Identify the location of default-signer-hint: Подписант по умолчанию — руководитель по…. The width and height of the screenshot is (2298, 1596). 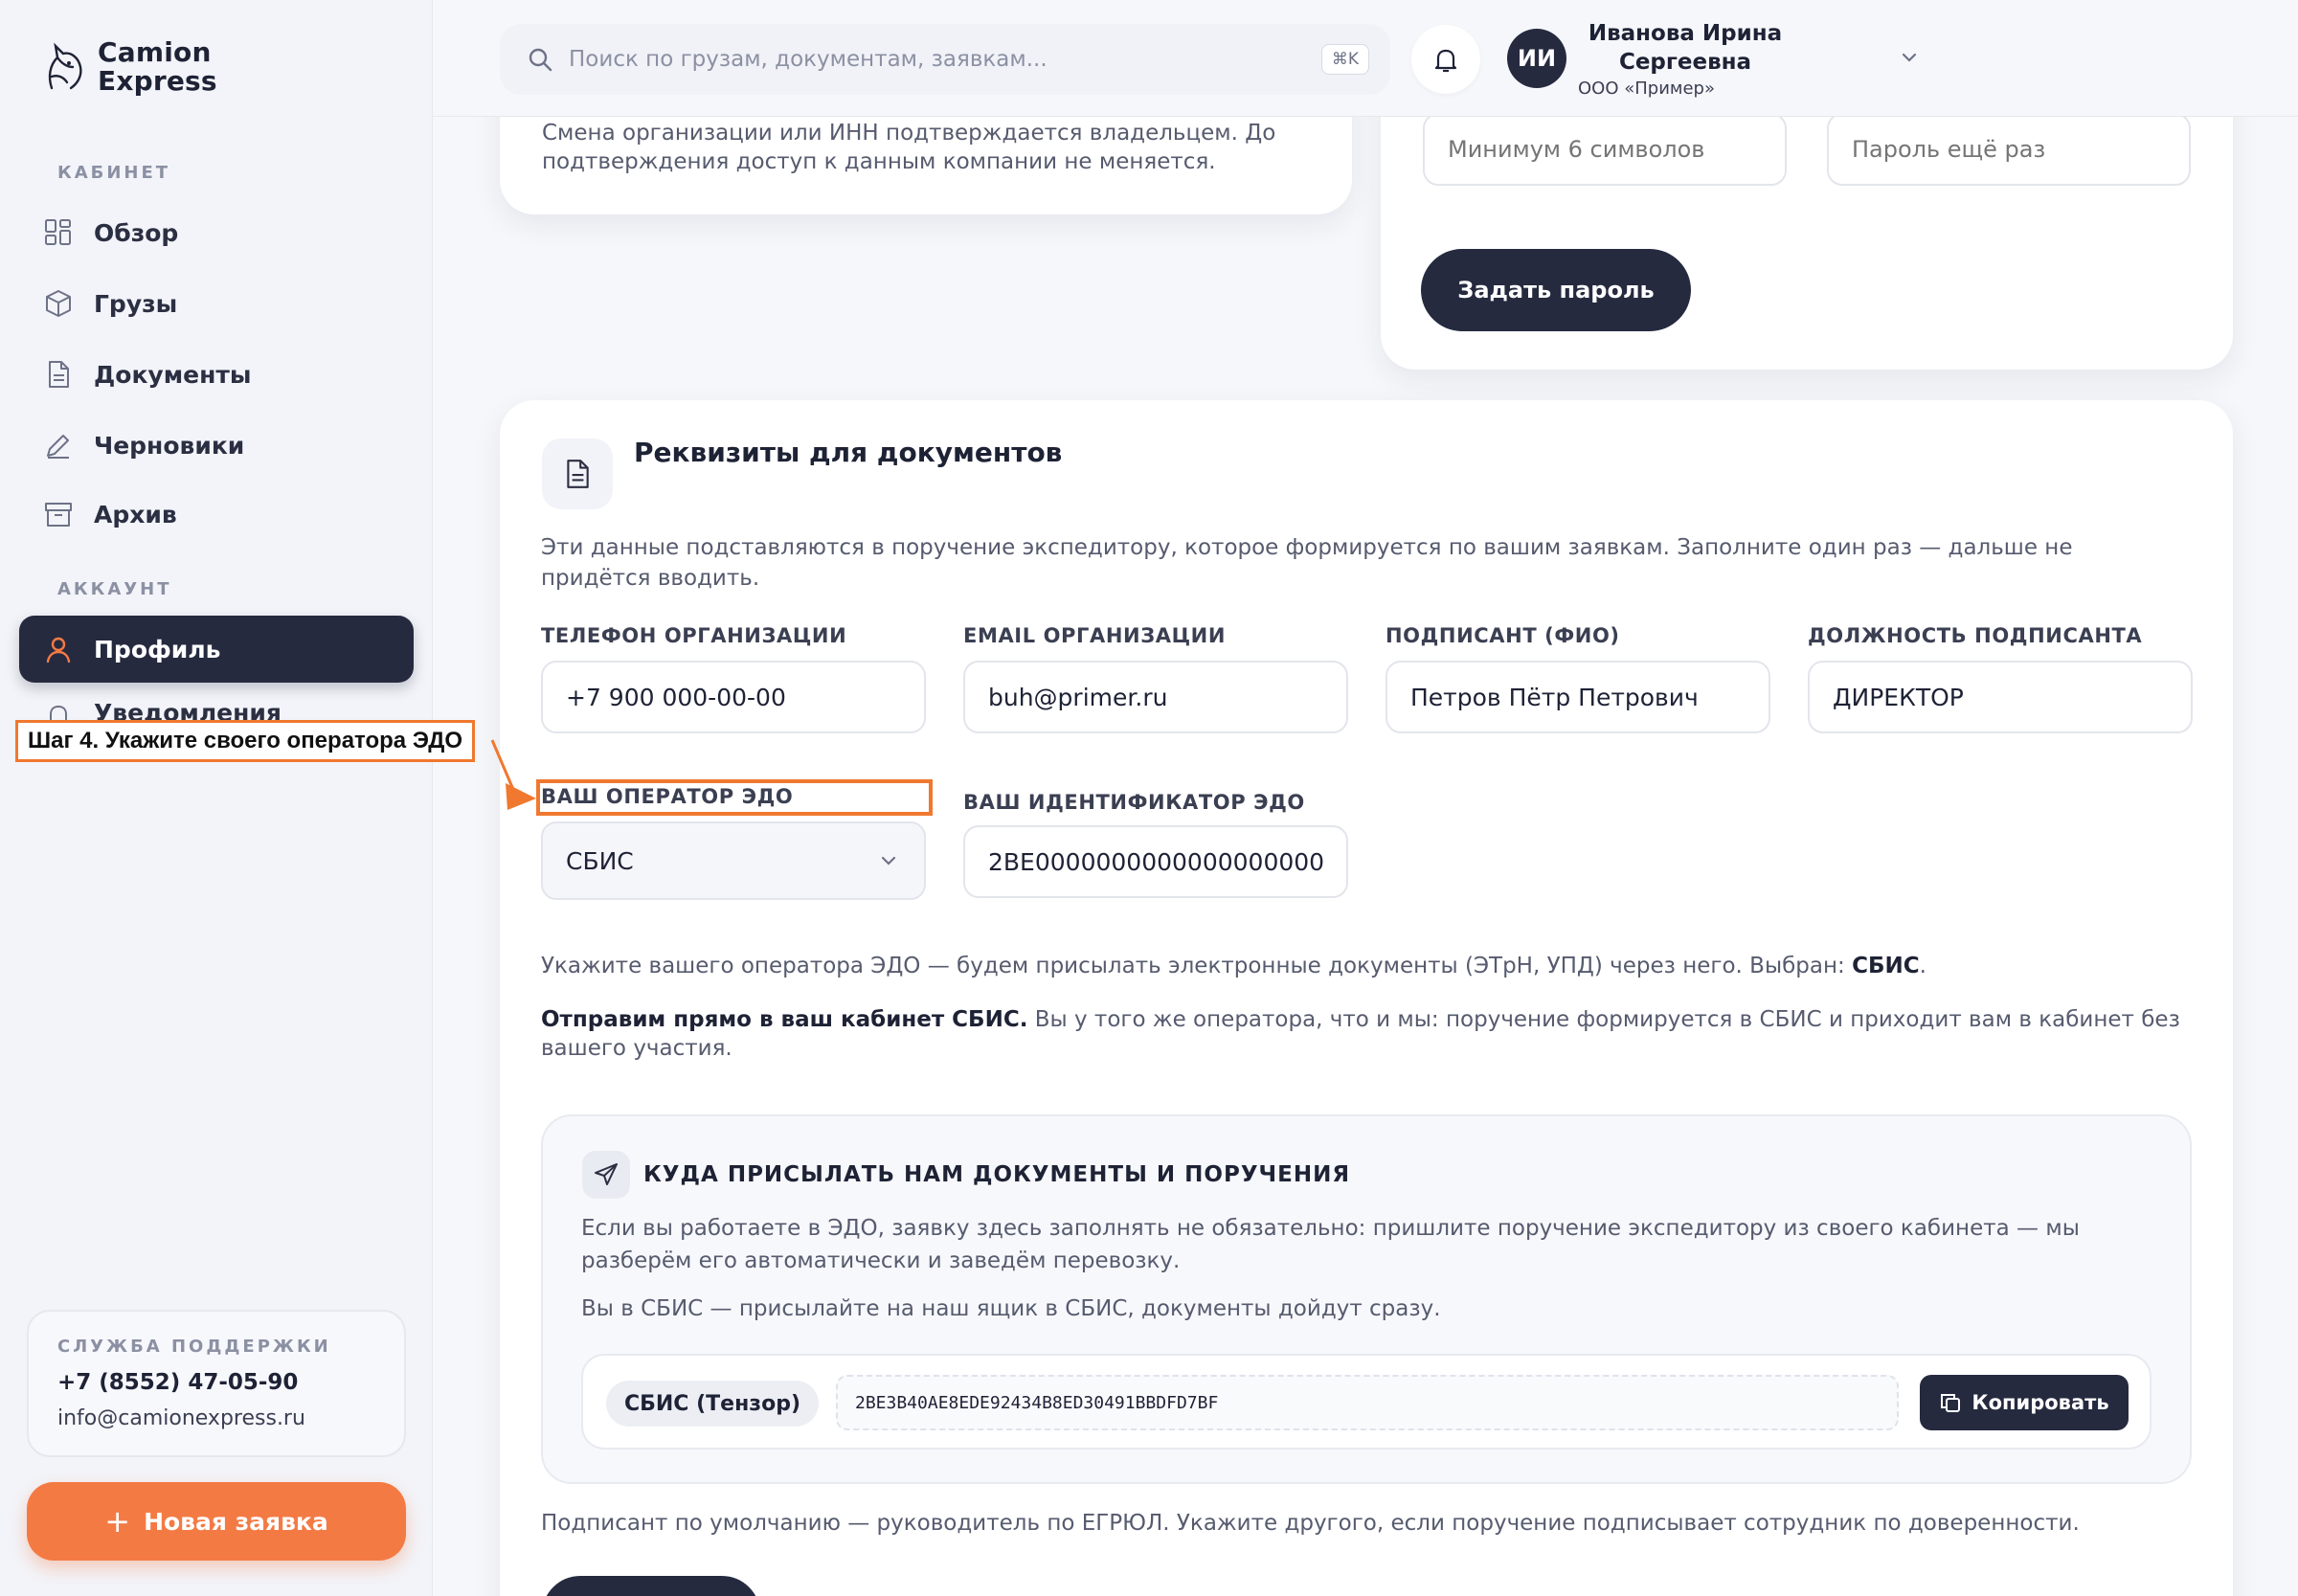
(1311, 1523).